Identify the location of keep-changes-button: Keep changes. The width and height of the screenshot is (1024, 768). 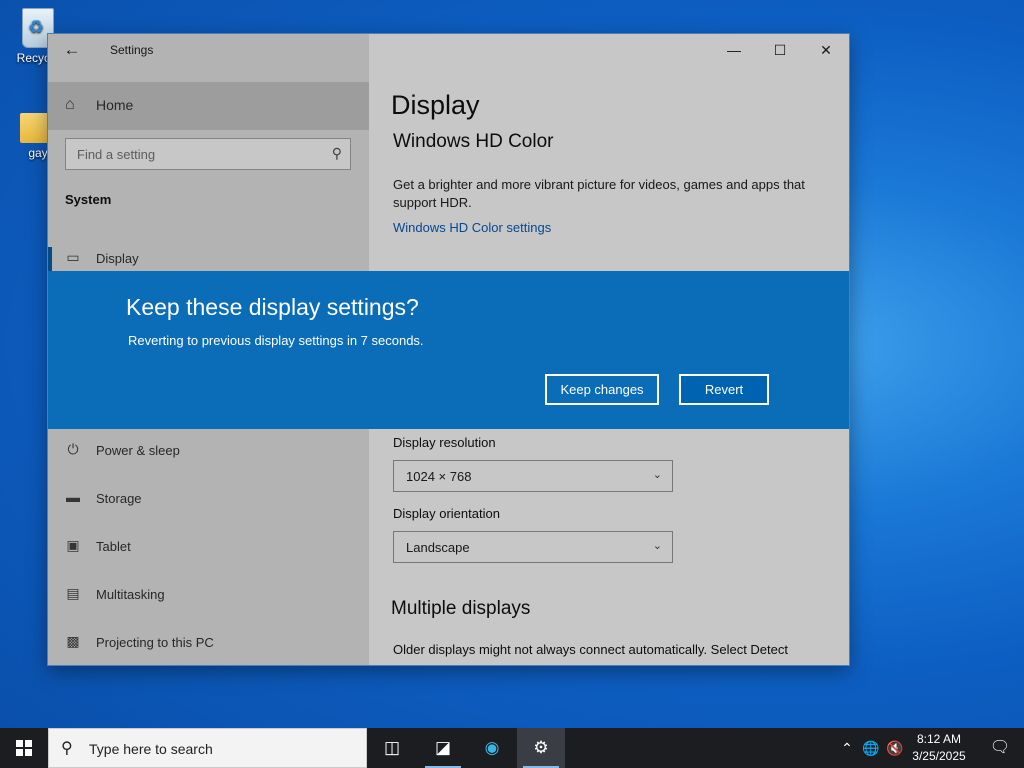
(602, 389).